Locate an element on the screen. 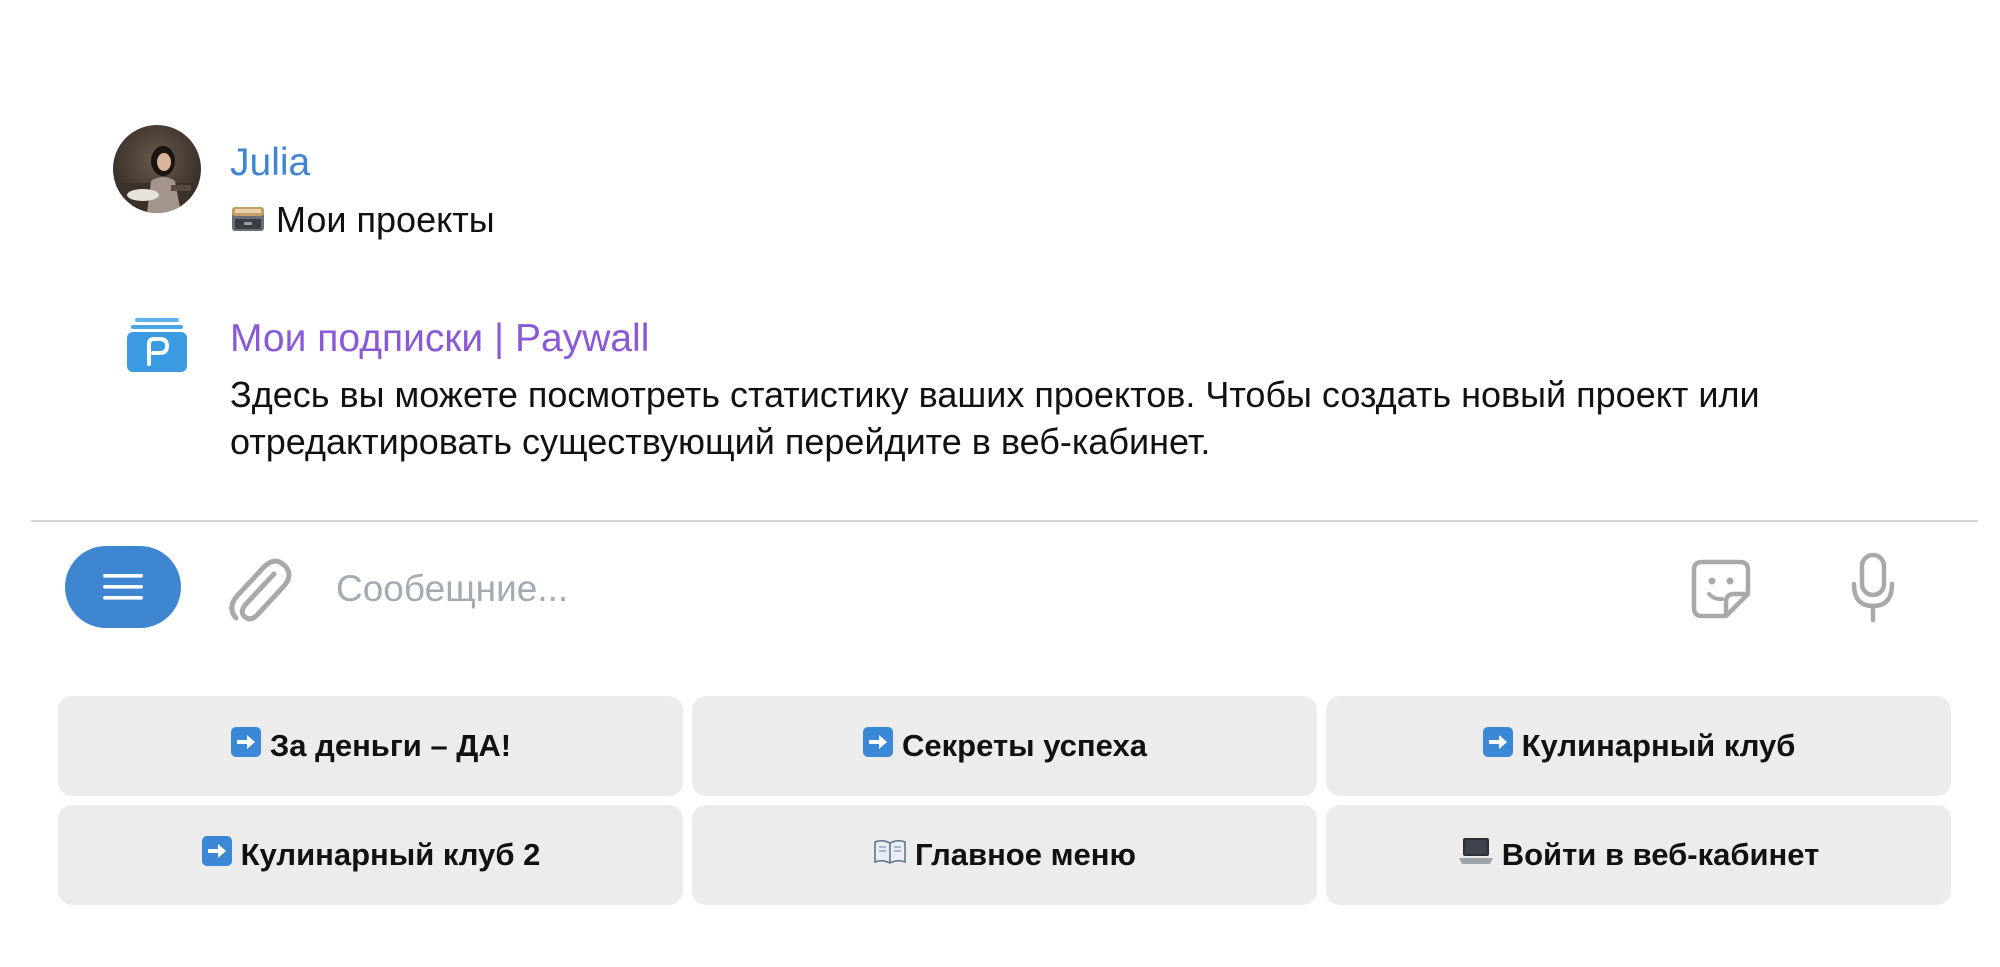  keyboard-button-label: Кулинарный клуб is located at coordinates (1658, 745).